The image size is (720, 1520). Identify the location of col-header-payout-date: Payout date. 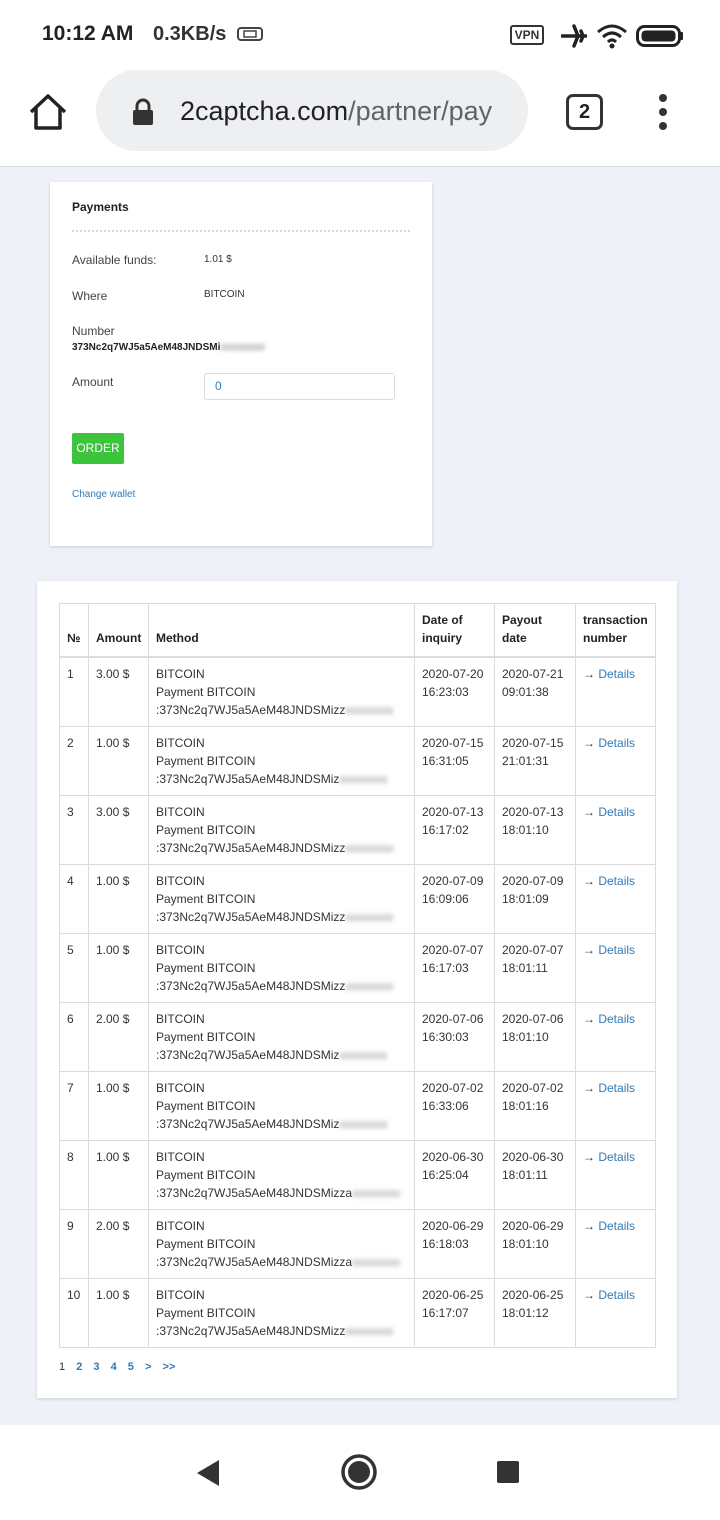
(535, 630).